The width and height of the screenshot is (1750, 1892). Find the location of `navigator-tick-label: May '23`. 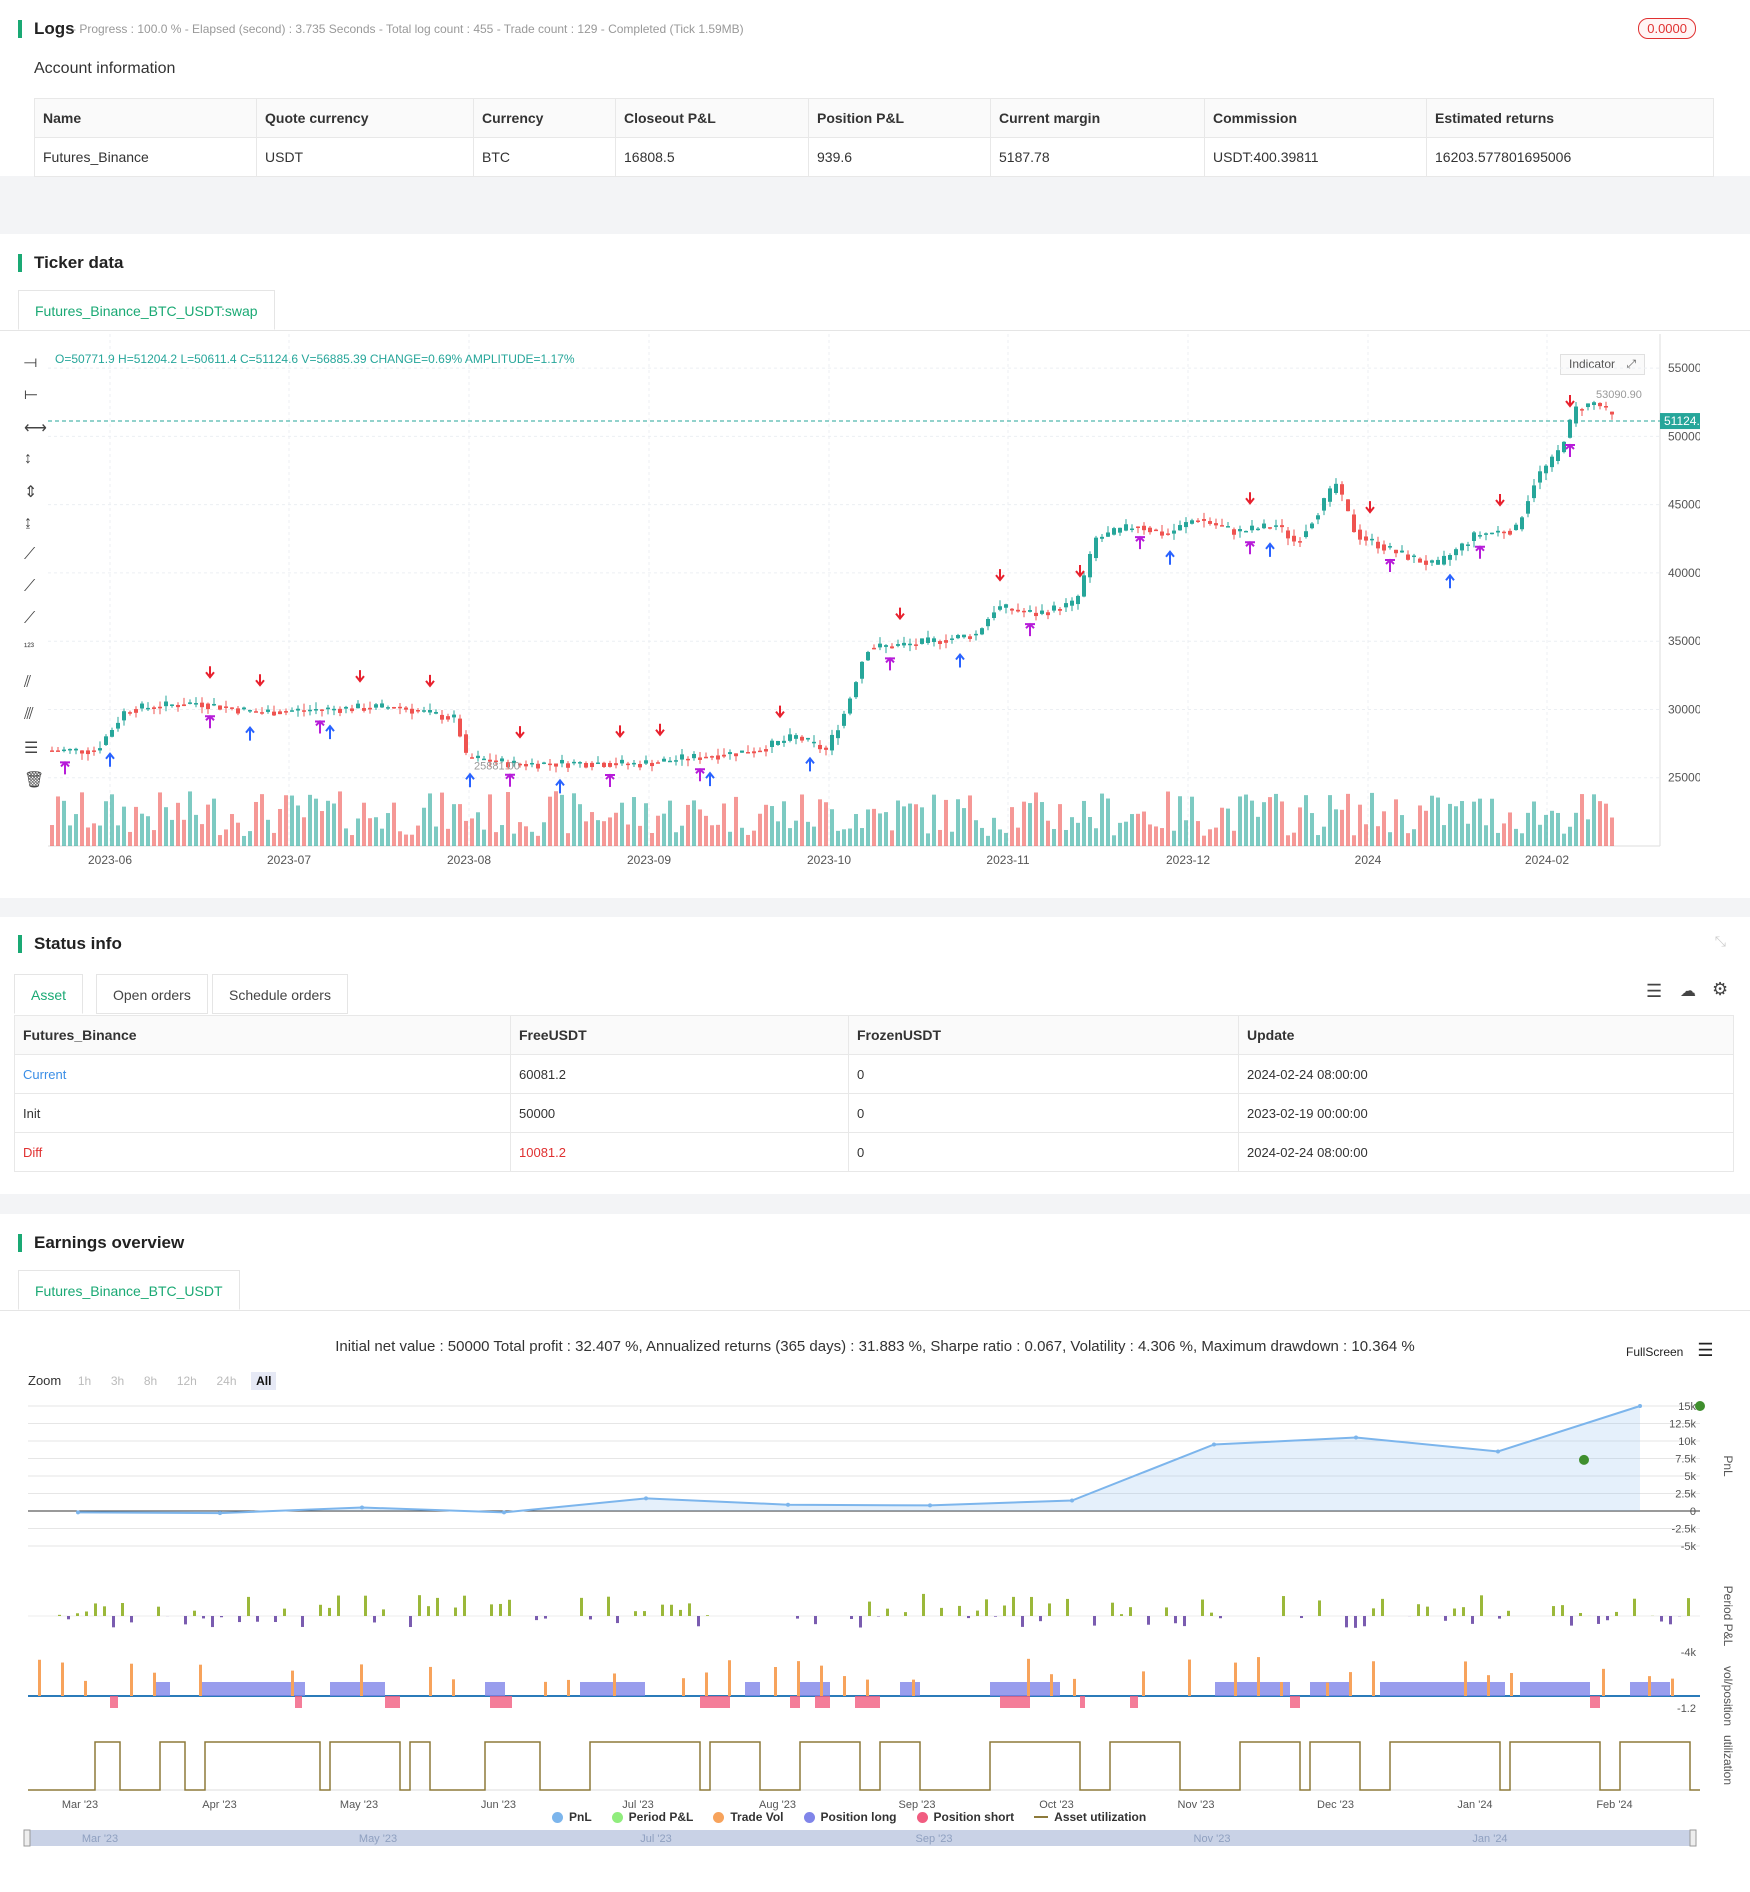

navigator-tick-label: May '23 is located at coordinates (378, 1839).